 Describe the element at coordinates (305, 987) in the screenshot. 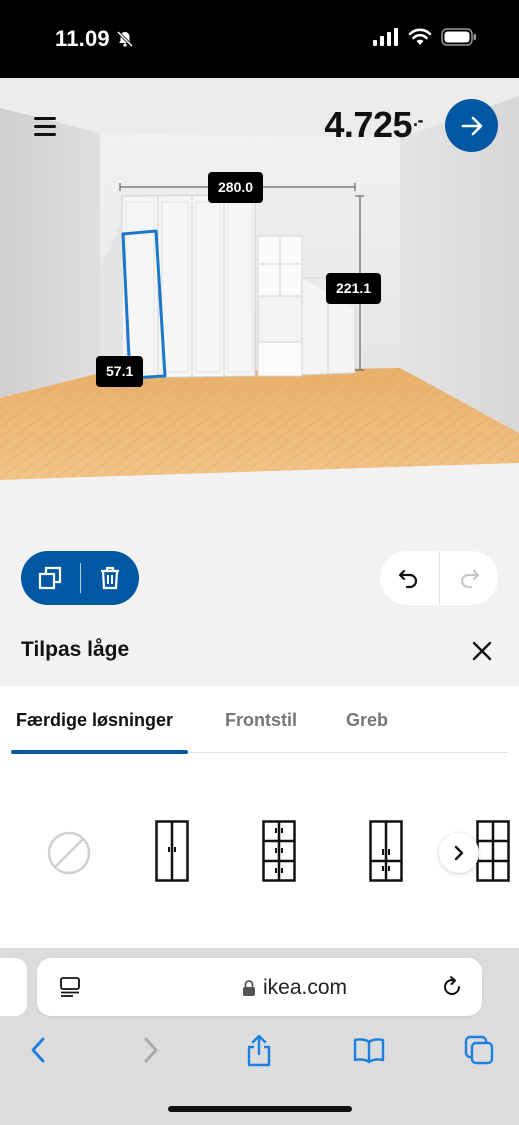

I see `url-text: ikea.com` at that location.